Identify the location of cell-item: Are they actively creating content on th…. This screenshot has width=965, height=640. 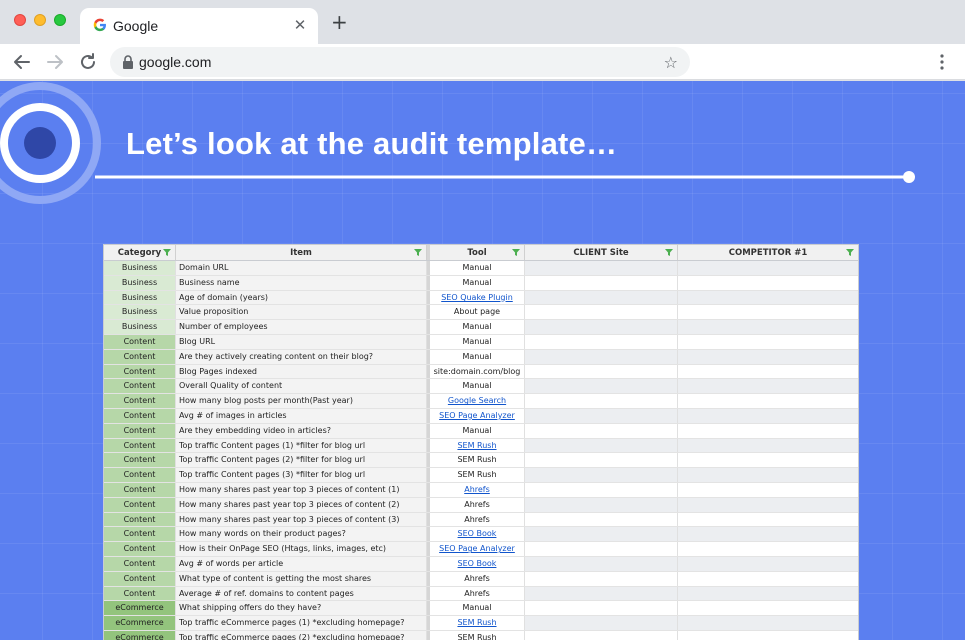
(301, 356).